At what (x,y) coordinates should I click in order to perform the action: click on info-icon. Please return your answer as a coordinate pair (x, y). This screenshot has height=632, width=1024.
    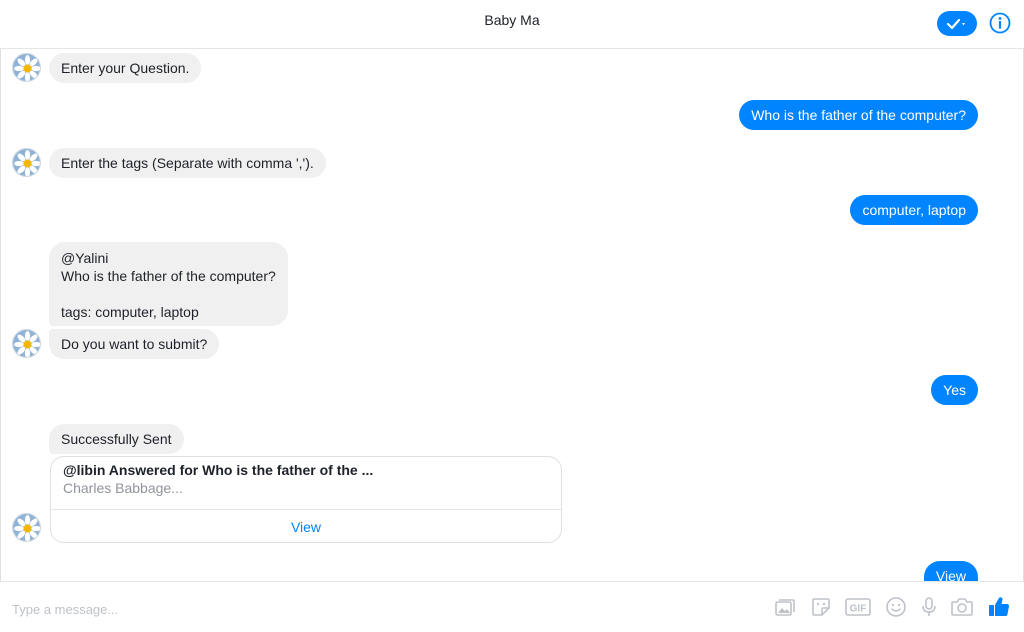
    Looking at the image, I should click on (1000, 23).